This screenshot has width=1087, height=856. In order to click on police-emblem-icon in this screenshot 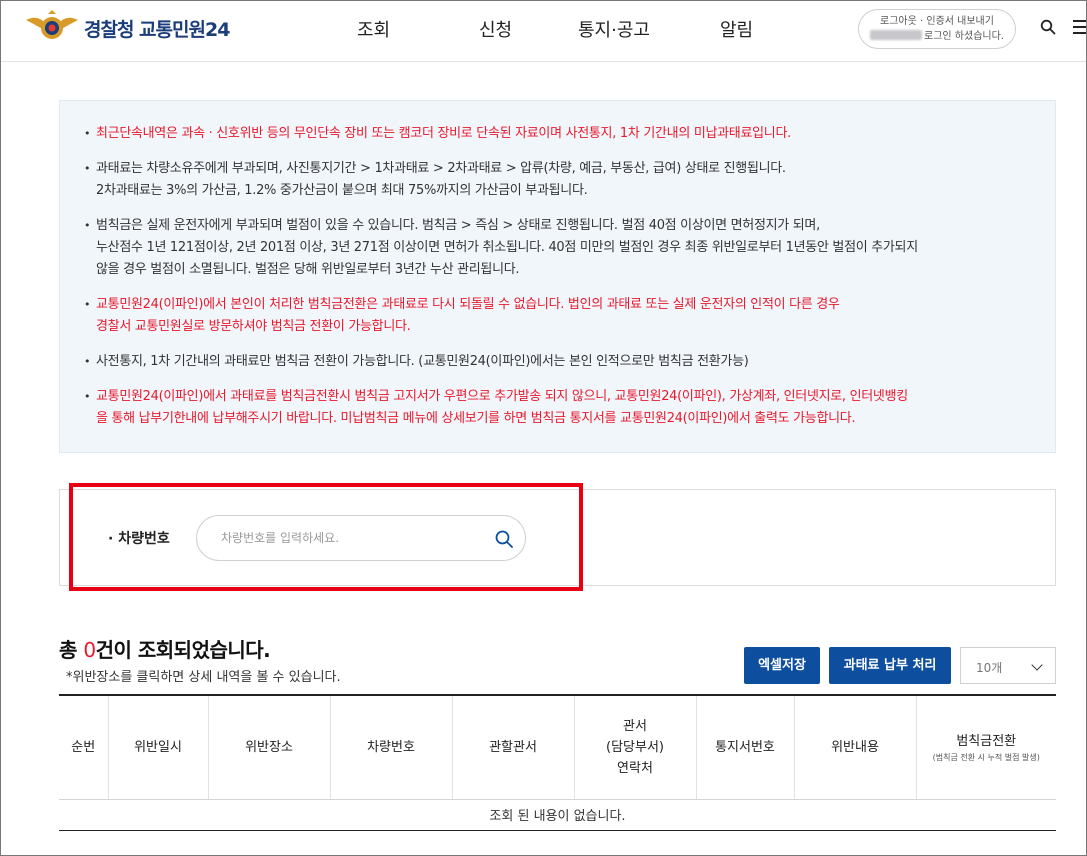, I will do `click(52, 24)`.